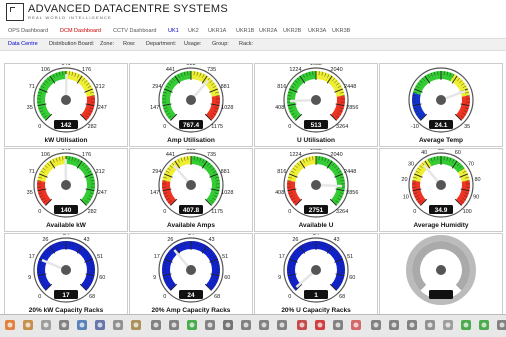 Image resolution: width=506 pixels, height=337 pixels. Describe the element at coordinates (228, 325) in the screenshot. I see `search-icon` at that location.